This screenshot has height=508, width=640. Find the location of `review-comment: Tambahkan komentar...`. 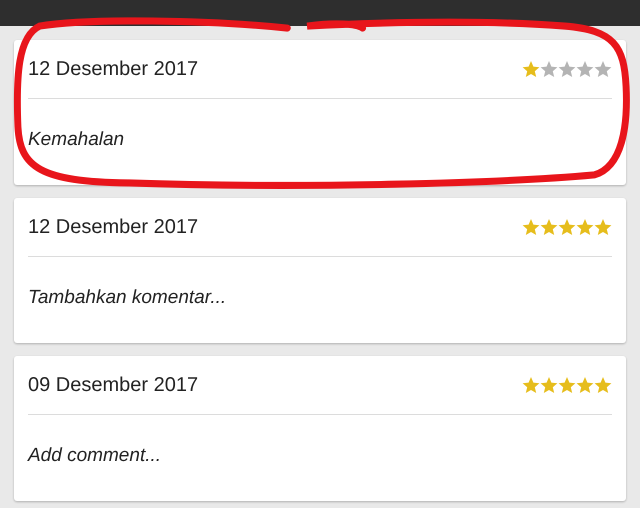

review-comment: Tambahkan komentar... is located at coordinates (320, 283).